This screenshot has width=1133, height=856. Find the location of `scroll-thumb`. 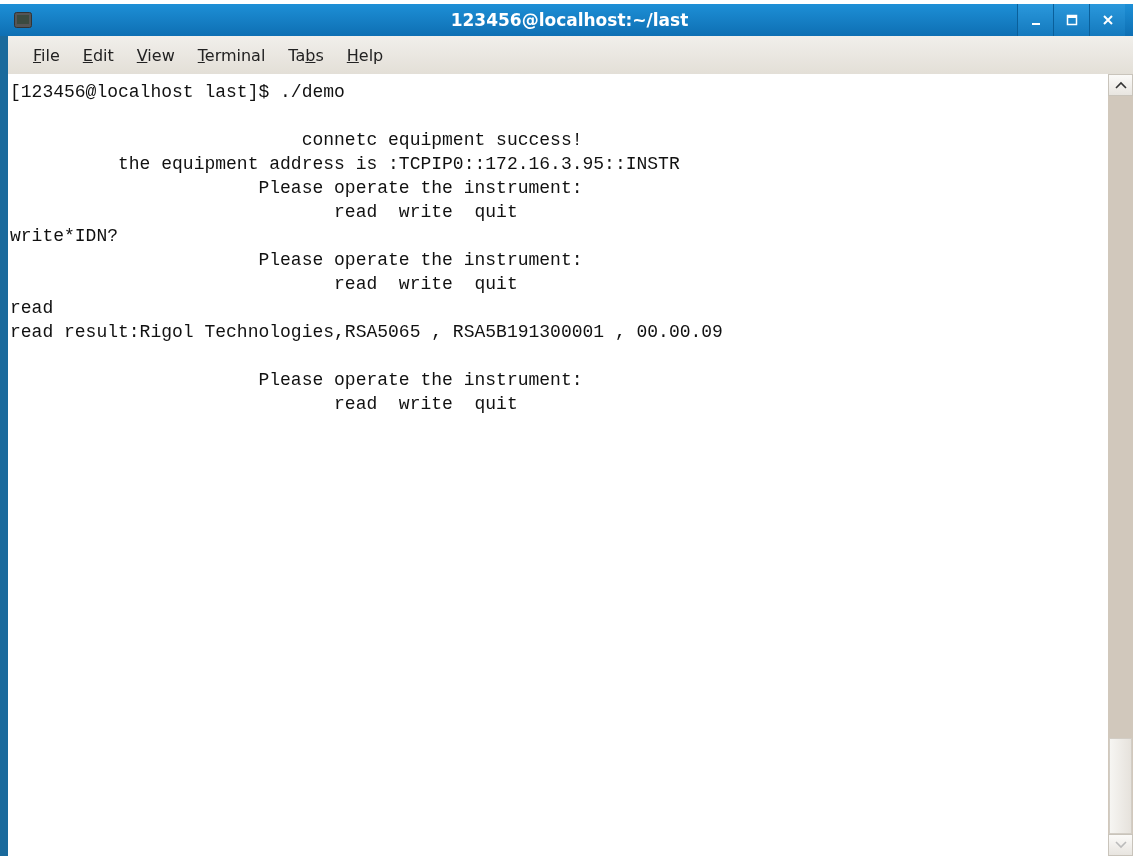

scroll-thumb is located at coordinates (1120, 786).